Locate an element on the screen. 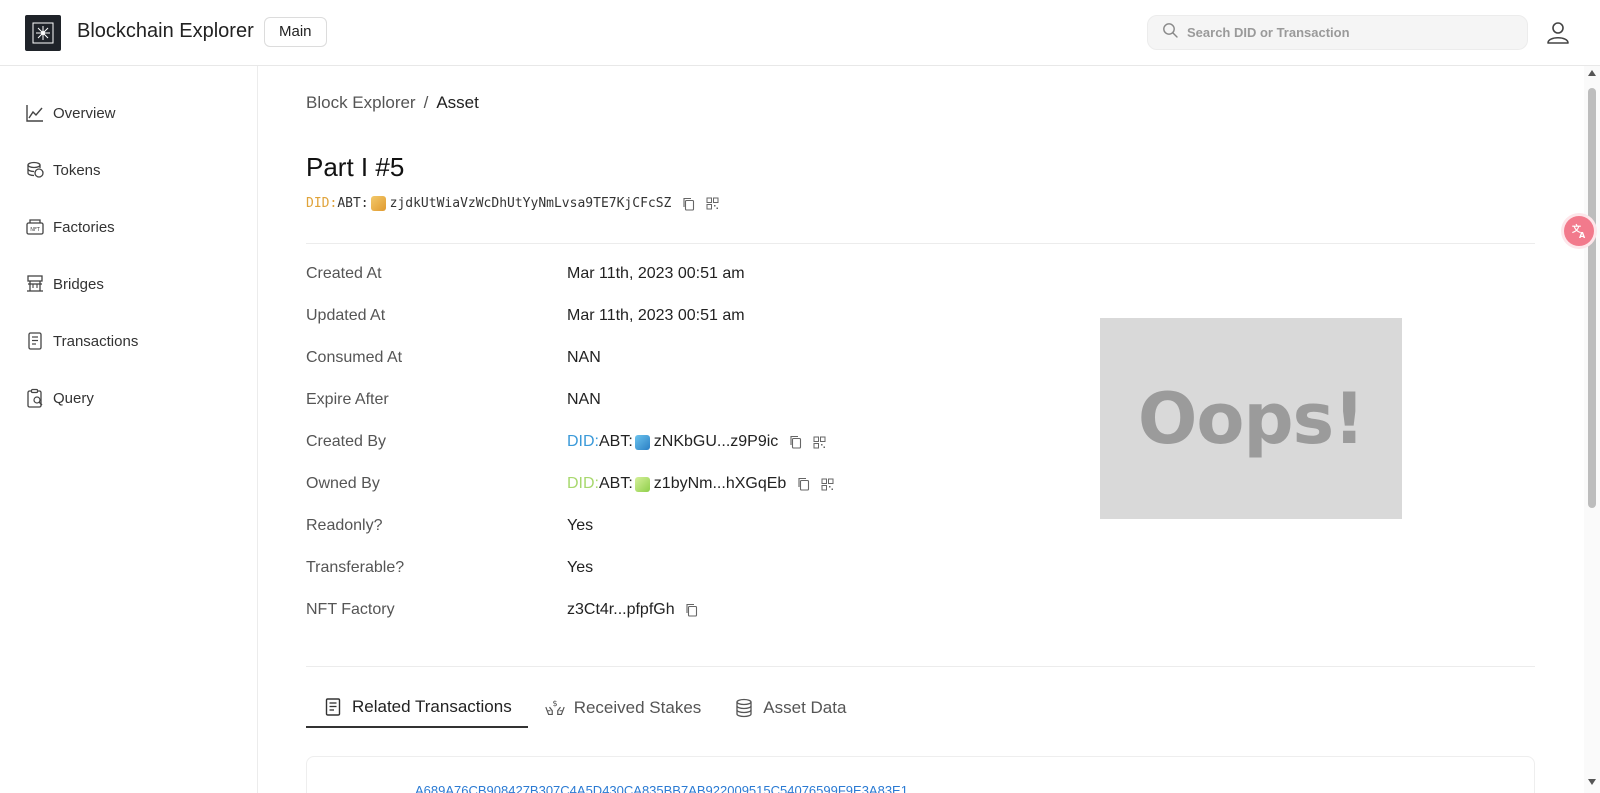 The image size is (1600, 793). breadcrumb: Block Explorer / Asset is located at coordinates (392, 103).